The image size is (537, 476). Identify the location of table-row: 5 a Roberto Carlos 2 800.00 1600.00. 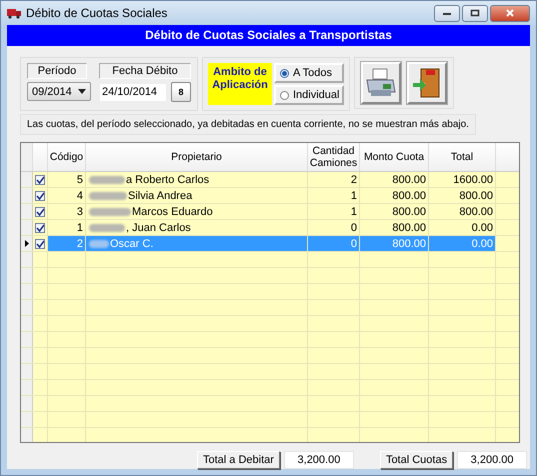
(270, 180).